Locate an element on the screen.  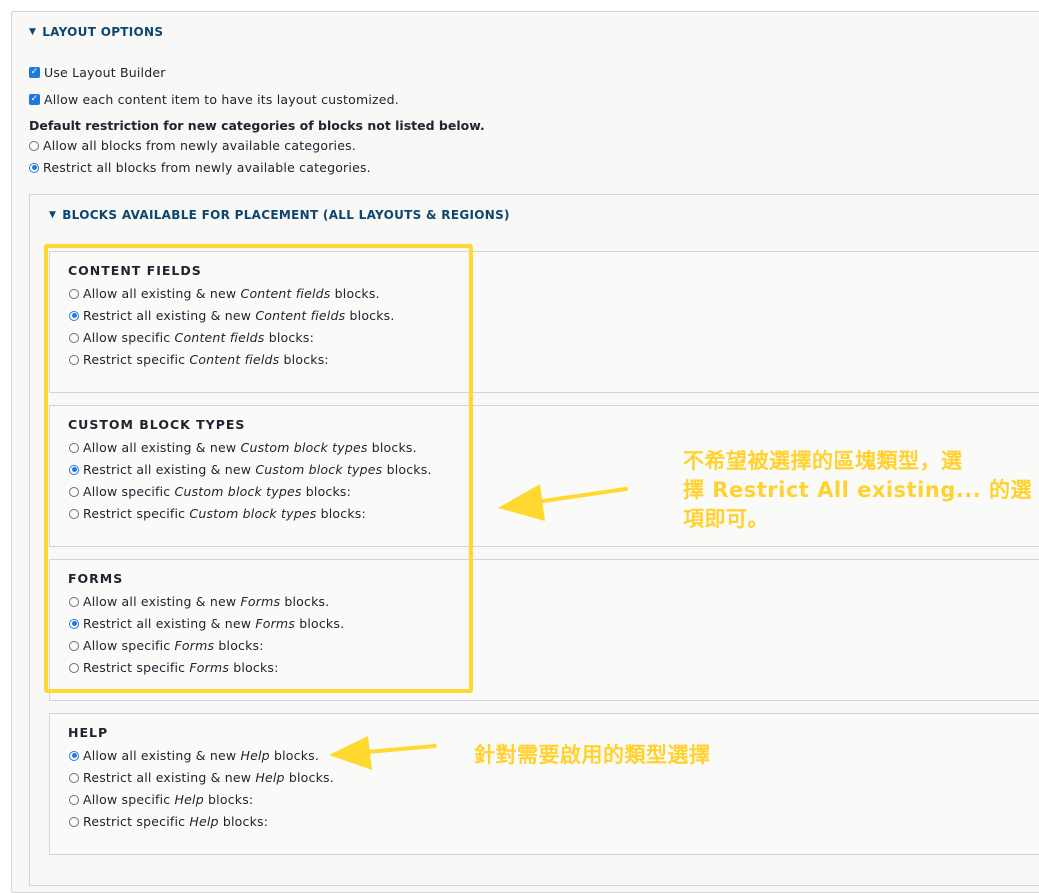
annotation-note-help: 針對需要啟用的類型選擇 is located at coordinates (592, 755).